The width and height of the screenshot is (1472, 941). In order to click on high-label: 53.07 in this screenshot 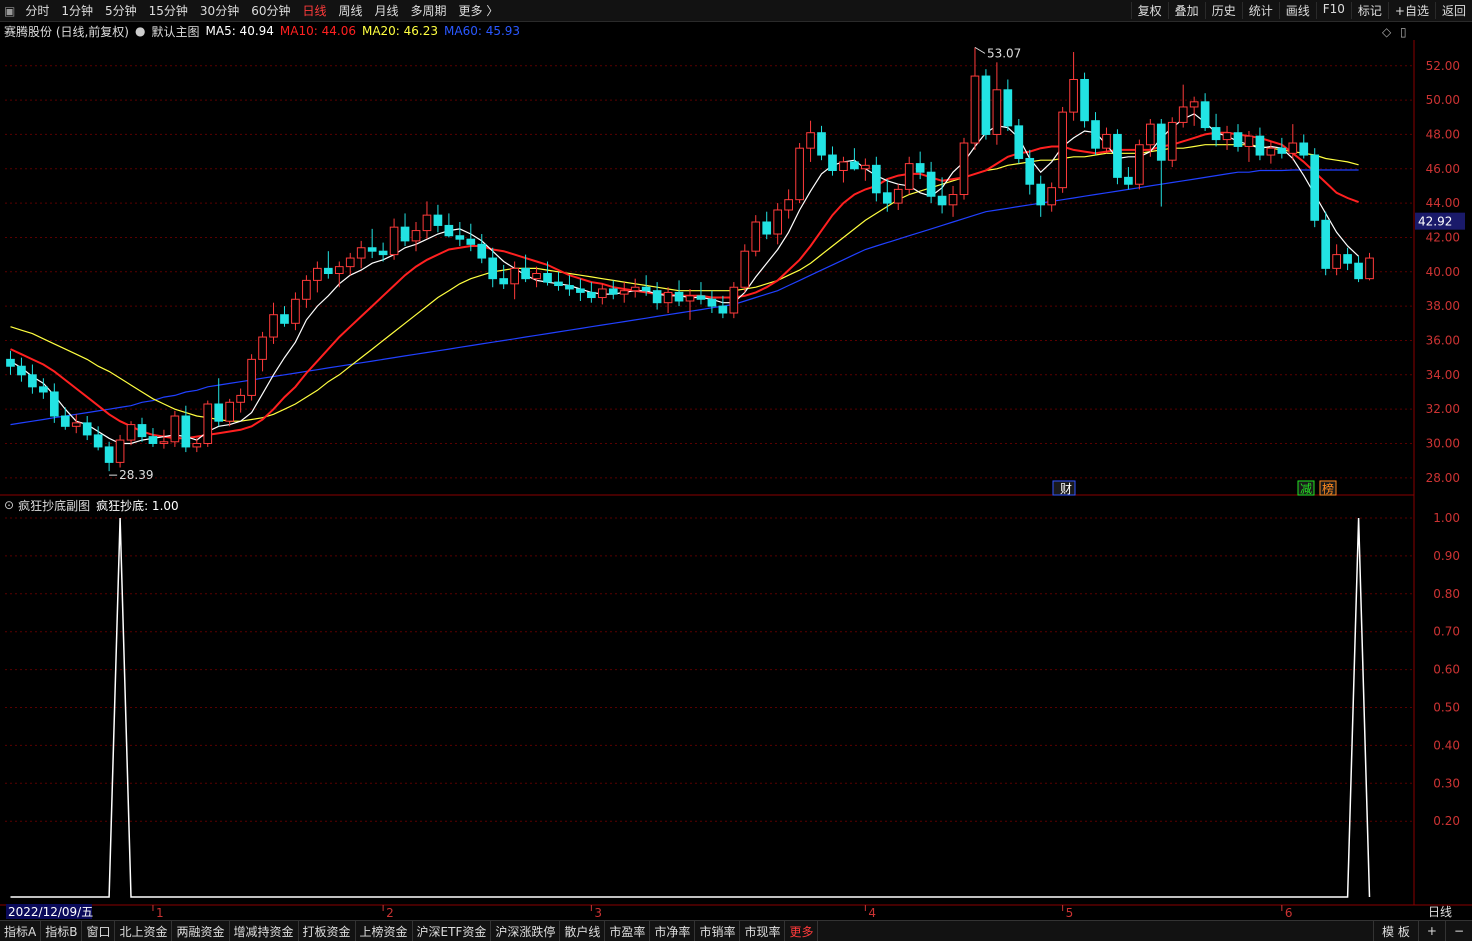, I will do `click(1004, 53)`.